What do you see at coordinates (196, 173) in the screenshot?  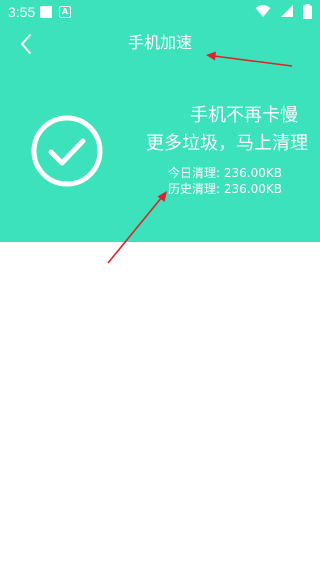 I see `today-cleanup-label: 今日清理:` at bounding box center [196, 173].